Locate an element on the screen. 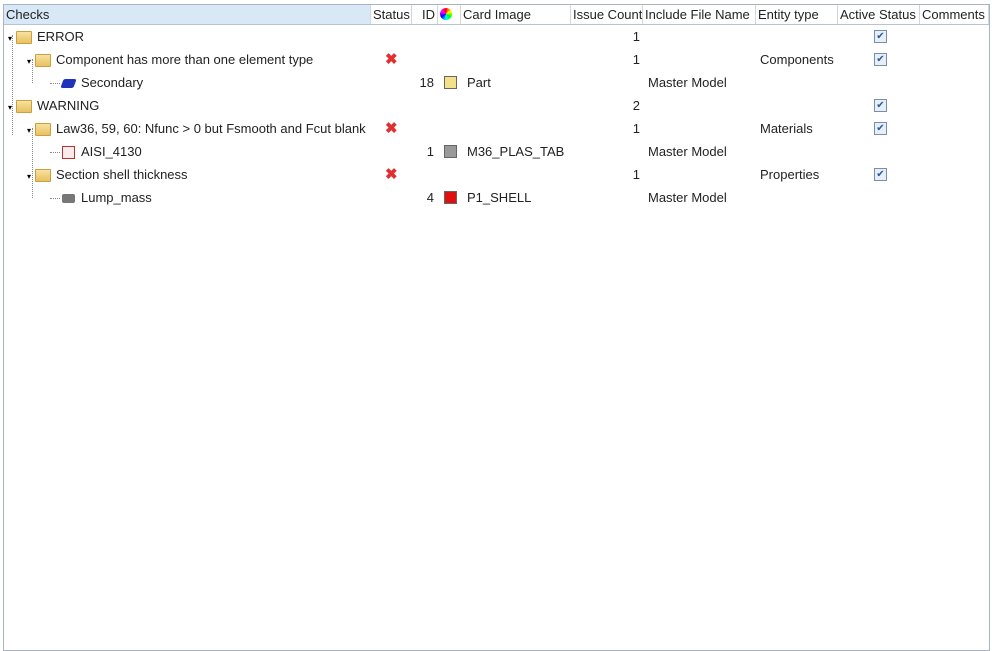  entity-type-cell: Materials is located at coordinates (786, 128).